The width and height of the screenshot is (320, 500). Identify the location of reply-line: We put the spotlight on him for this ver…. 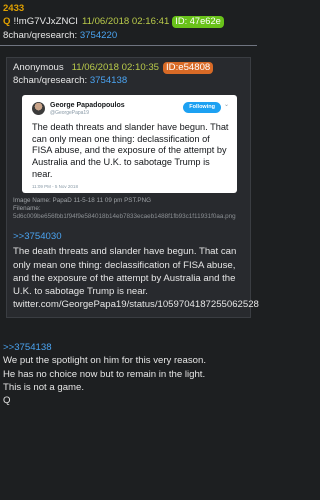
(104, 361).